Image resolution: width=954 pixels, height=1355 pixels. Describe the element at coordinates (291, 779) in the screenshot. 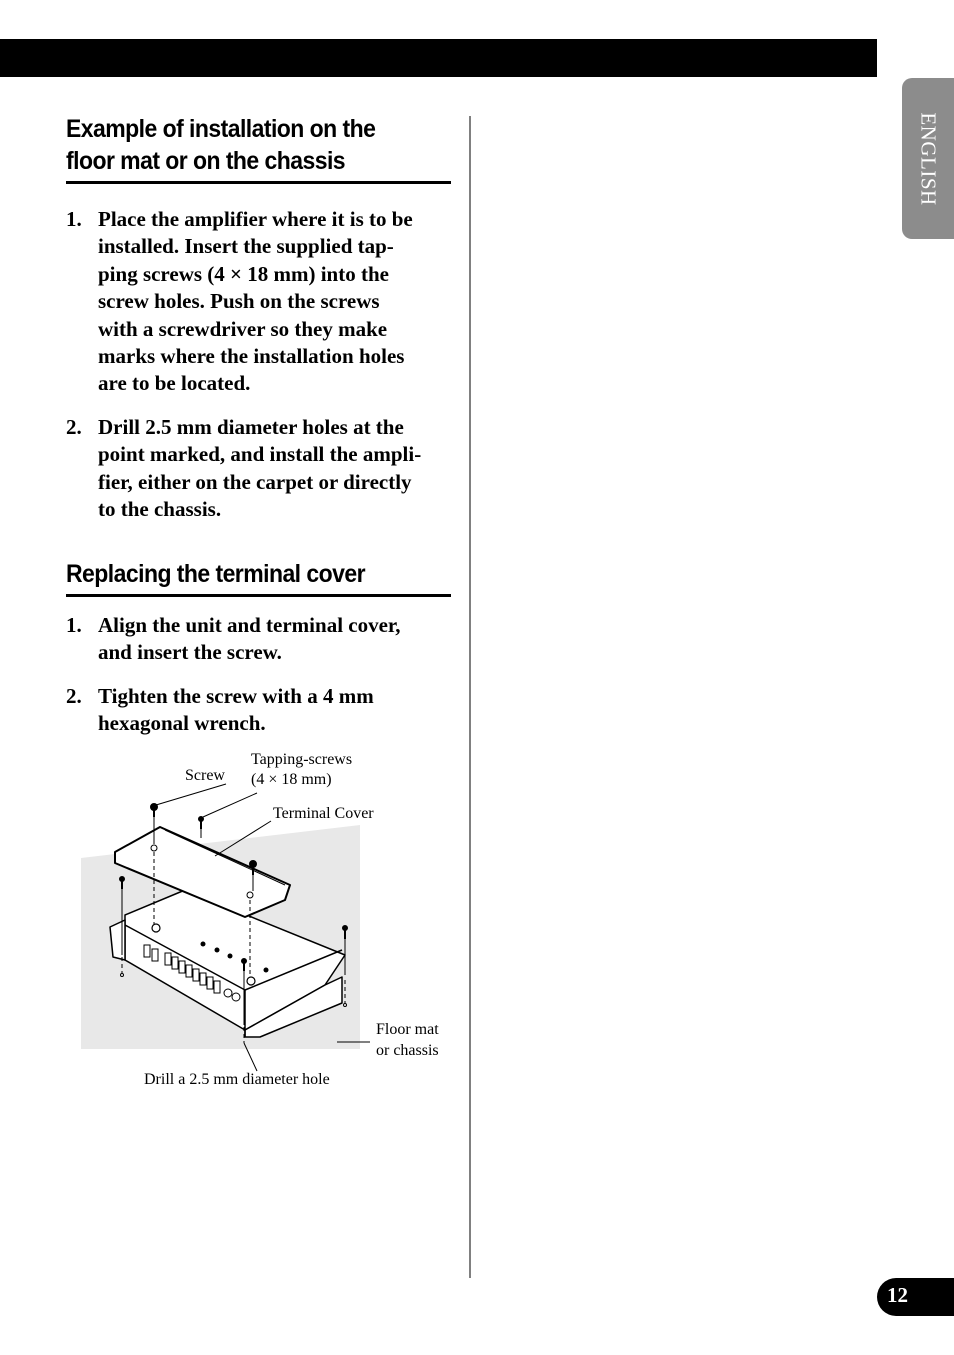

I see `label-tapping-screws-size: (4 × 18 mm)` at that location.